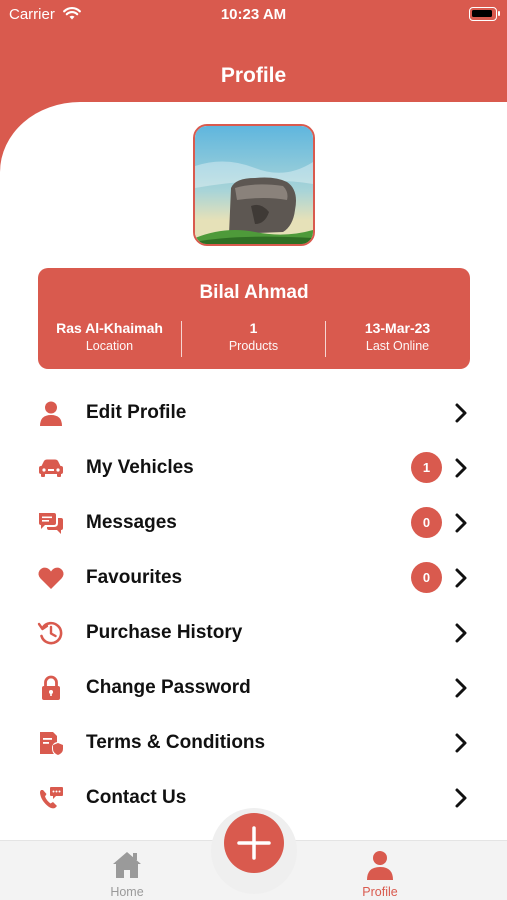 The image size is (507, 900). I want to click on history-icon, so click(50, 633).